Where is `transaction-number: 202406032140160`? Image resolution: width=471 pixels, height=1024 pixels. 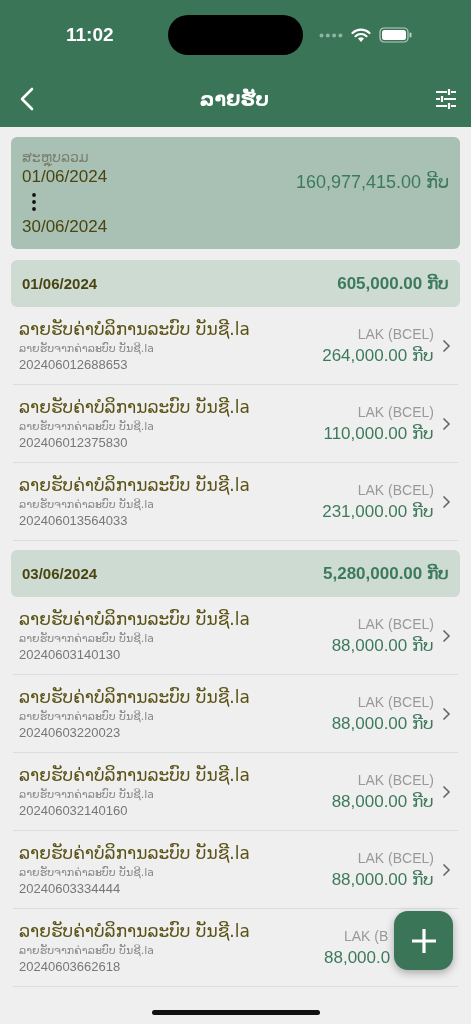 transaction-number: 202406032140160 is located at coordinates (74, 811).